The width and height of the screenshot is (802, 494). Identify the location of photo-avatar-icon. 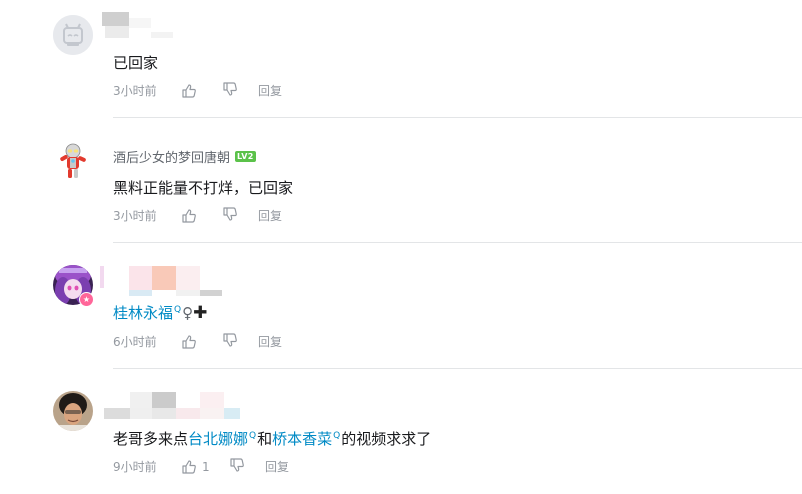
(73, 411).